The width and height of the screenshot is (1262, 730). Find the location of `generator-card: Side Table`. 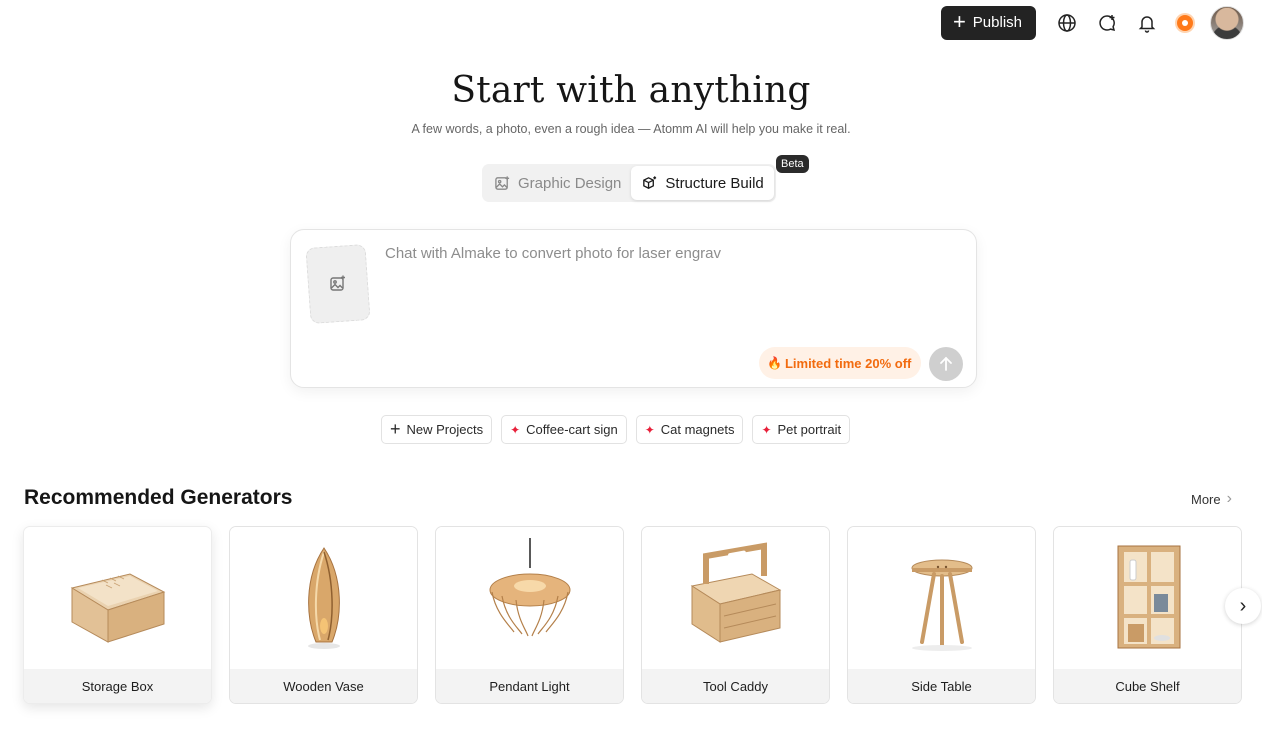

generator-card: Side Table is located at coordinates (941, 615).